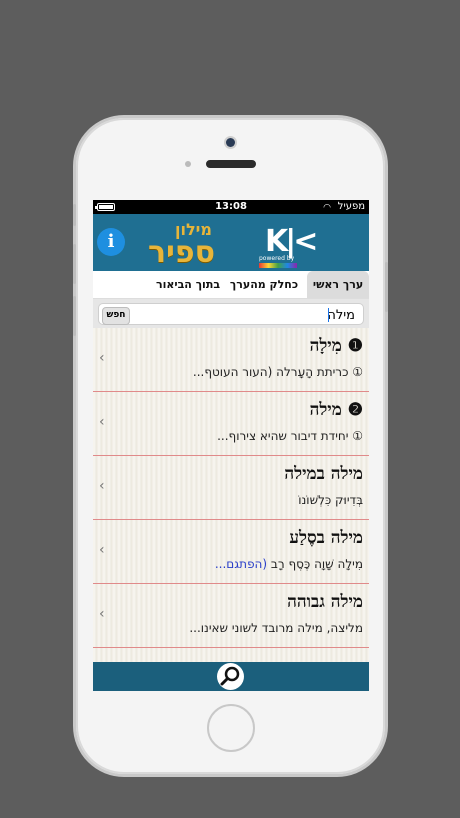 The width and height of the screenshot is (460, 818). Describe the element at coordinates (316, 564) in the screenshot. I see `result-definition-text: מִילָה שָׁוָה כֶּסֶף רָב` at that location.